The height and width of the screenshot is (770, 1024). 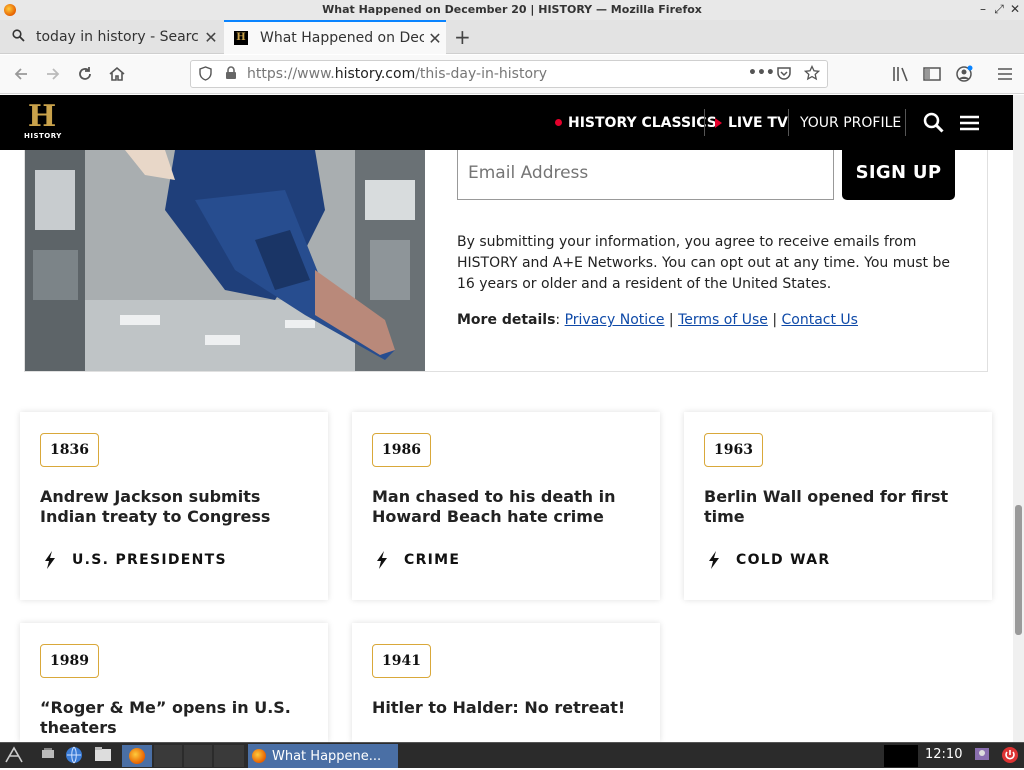 I want to click on menu-icon, so click(x=1005, y=74).